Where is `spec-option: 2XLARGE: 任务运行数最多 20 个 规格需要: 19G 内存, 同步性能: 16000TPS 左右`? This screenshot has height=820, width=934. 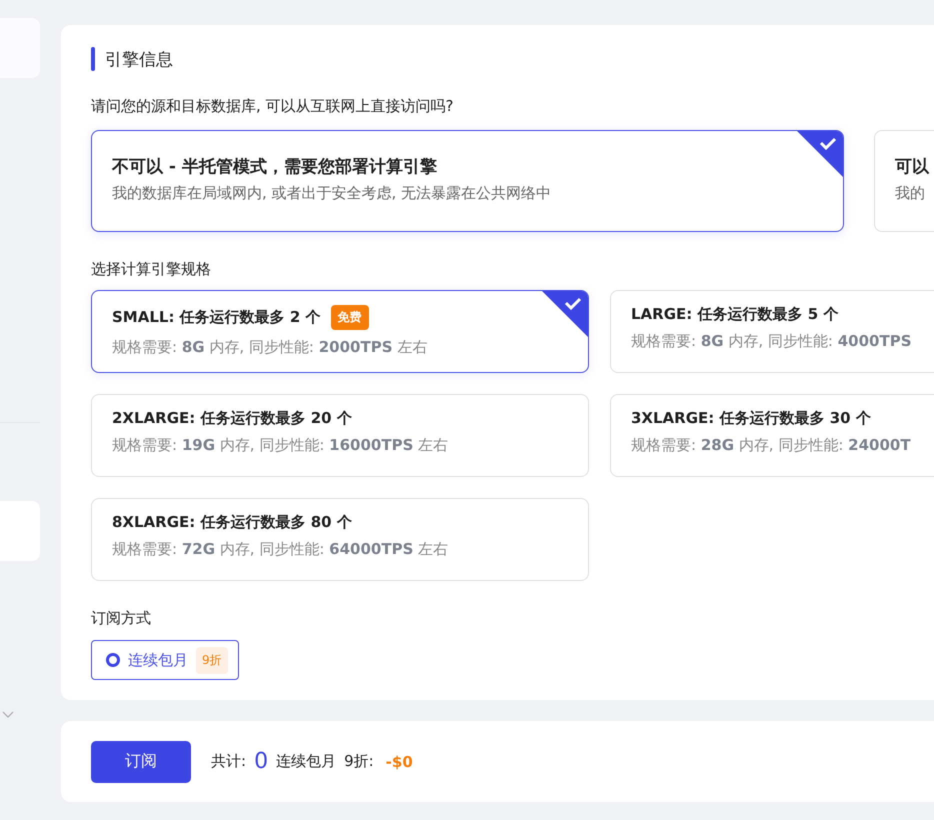
spec-option: 2XLARGE: 任务运行数最多 20 个 规格需要: 19G 内存, 同步性能: 16000TPS 左右 is located at coordinates (340, 435).